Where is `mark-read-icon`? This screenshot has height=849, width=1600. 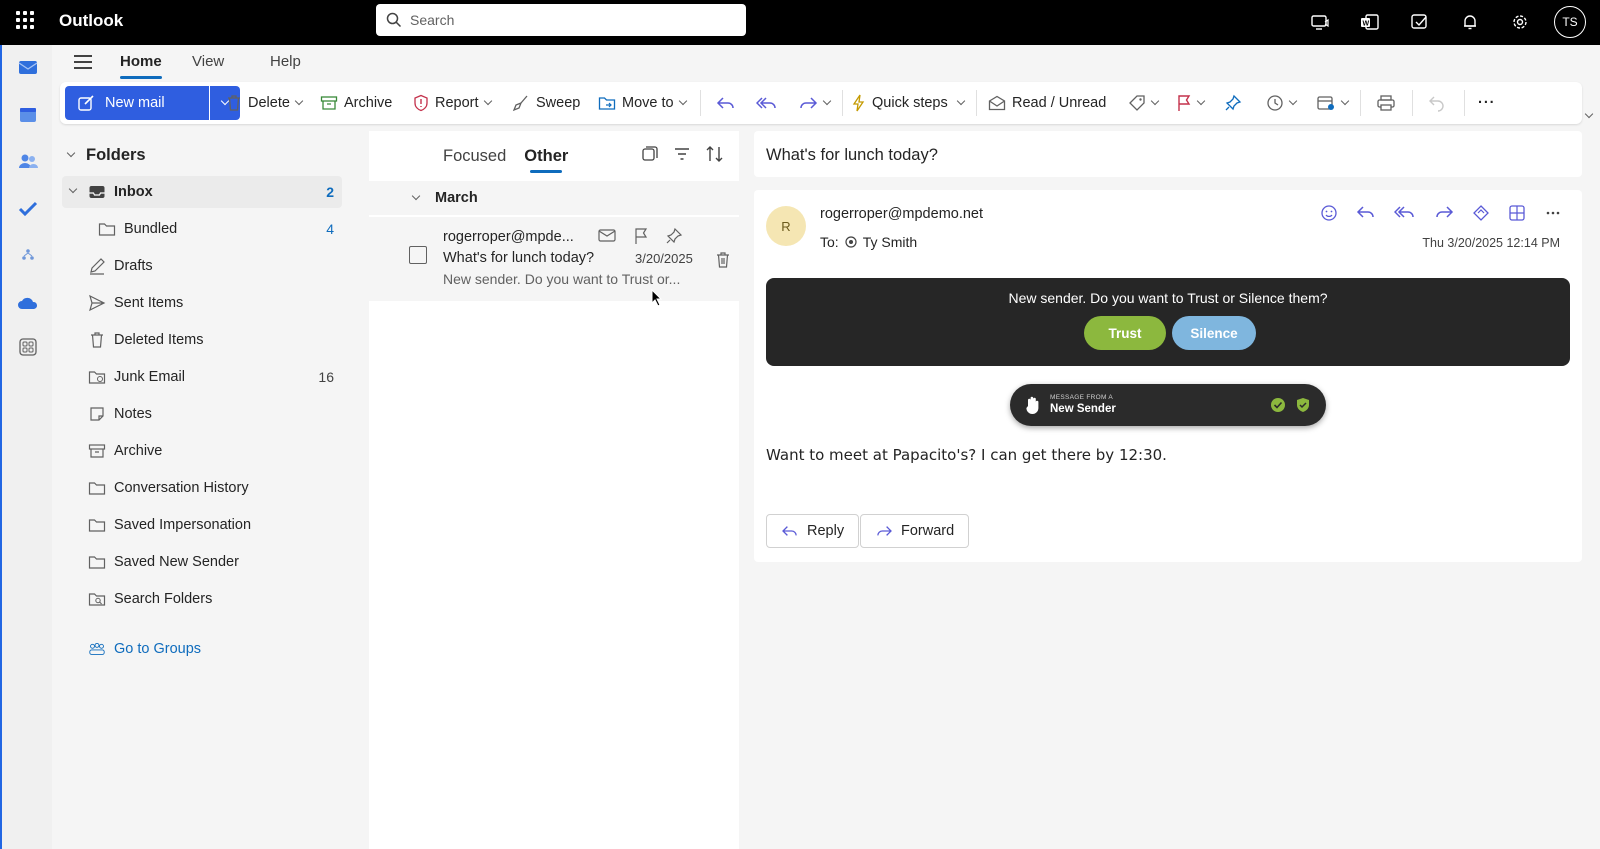
mark-read-icon is located at coordinates (607, 237).